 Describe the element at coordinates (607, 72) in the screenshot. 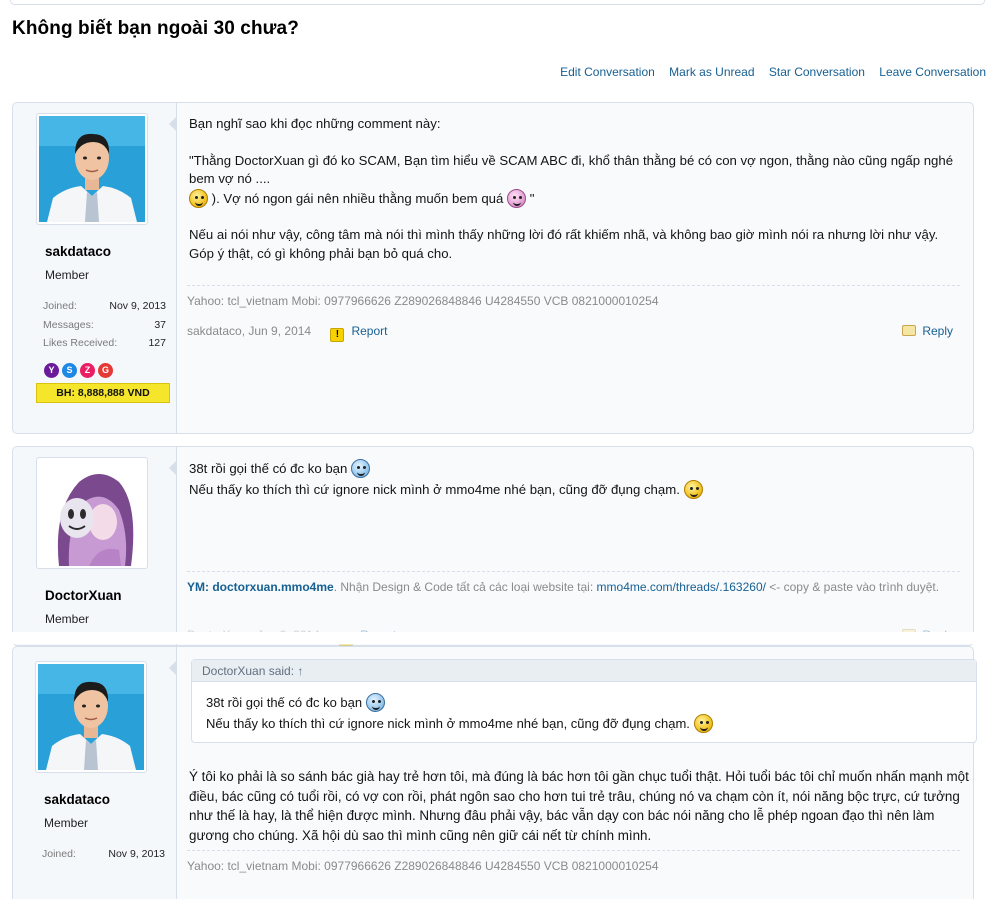

I see `edit-conversation-link: Edit Conversation` at that location.